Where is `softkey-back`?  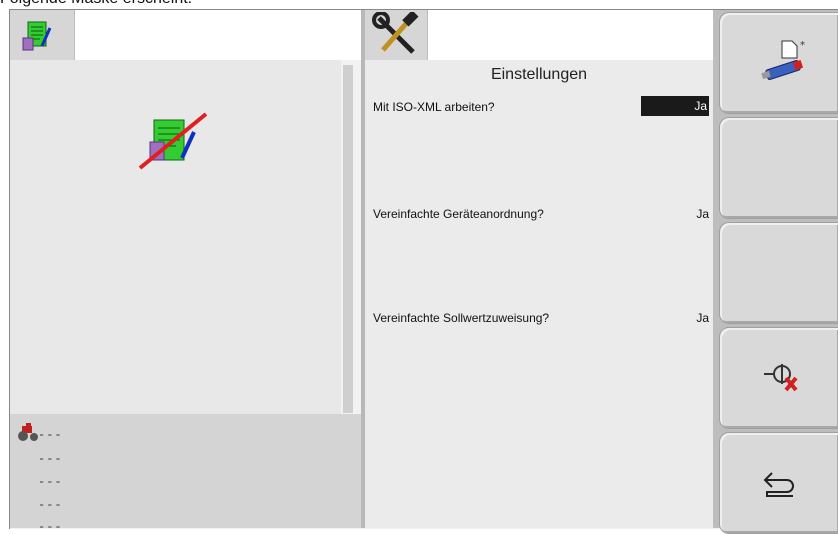 softkey-back is located at coordinates (778, 483).